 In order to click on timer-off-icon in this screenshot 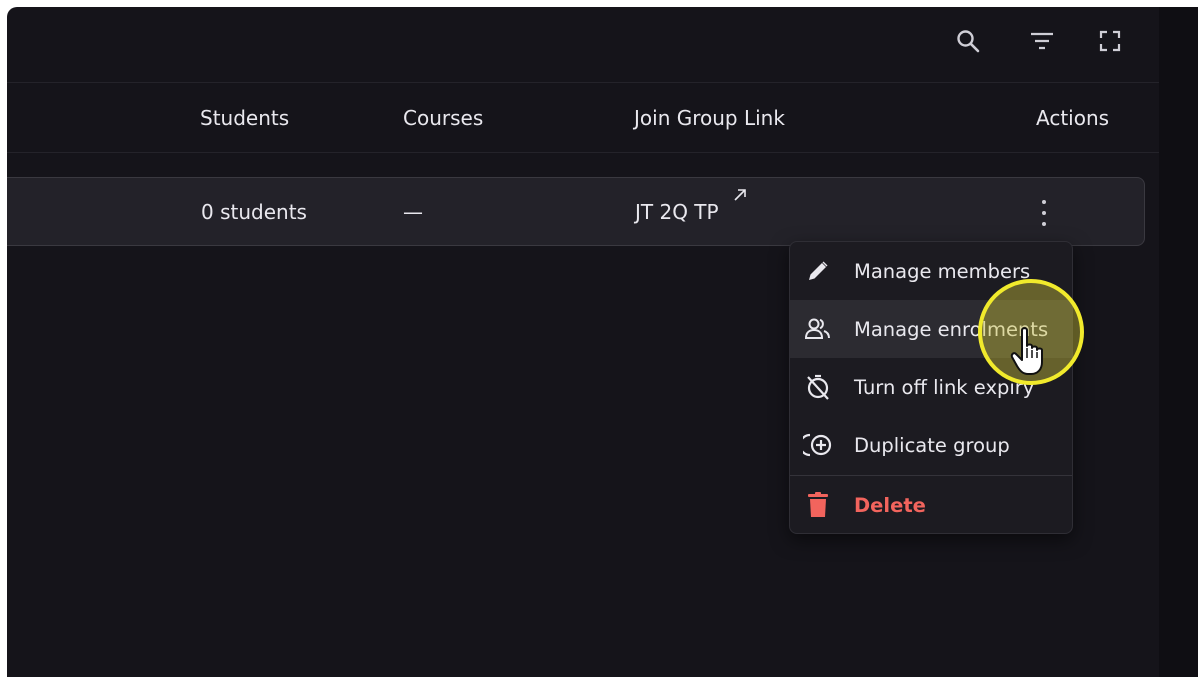, I will do `click(818, 387)`.